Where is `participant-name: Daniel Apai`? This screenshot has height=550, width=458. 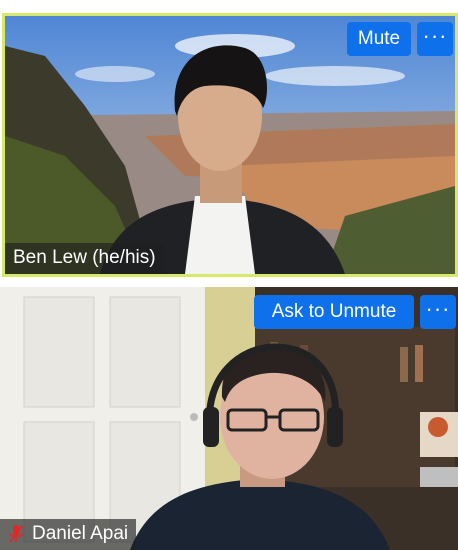
participant-name: Daniel Apai is located at coordinates (80, 533).